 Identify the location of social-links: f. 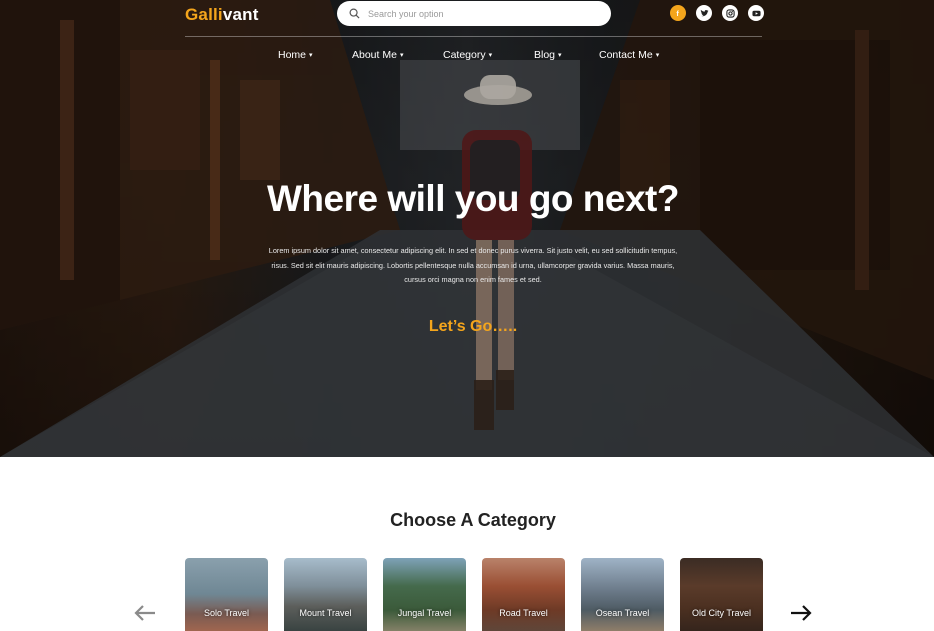
(717, 13).